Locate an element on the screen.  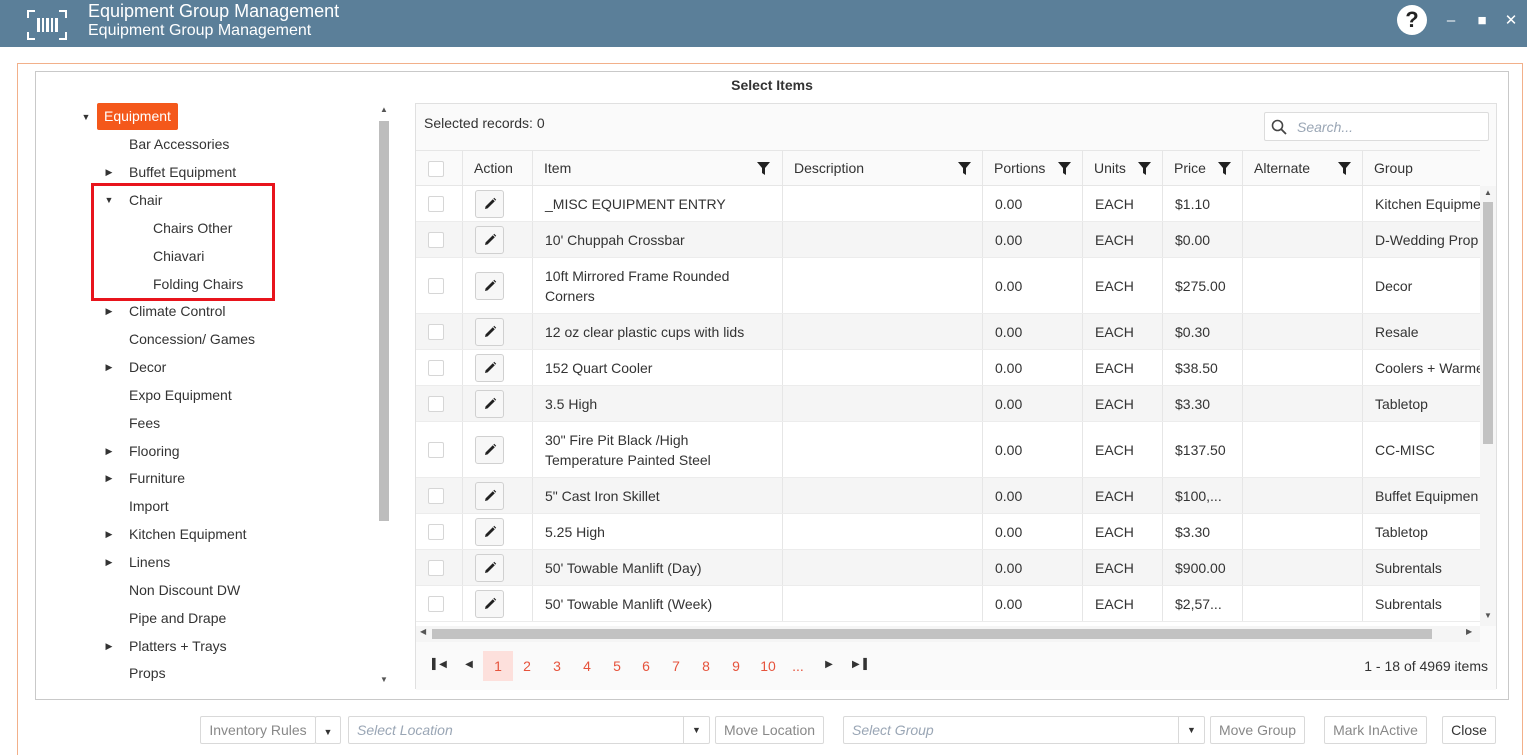
table-row: 5.25 High 0.00 EACH $3.30 Tabletop is located at coordinates (948, 532).